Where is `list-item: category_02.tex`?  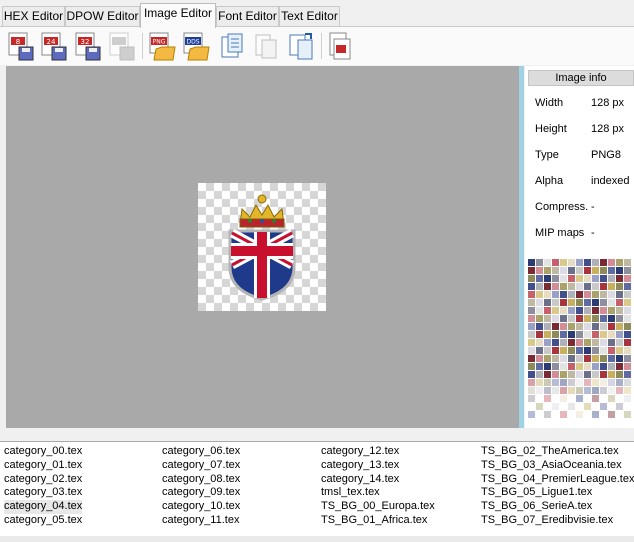 list-item: category_02.tex is located at coordinates (43, 480).